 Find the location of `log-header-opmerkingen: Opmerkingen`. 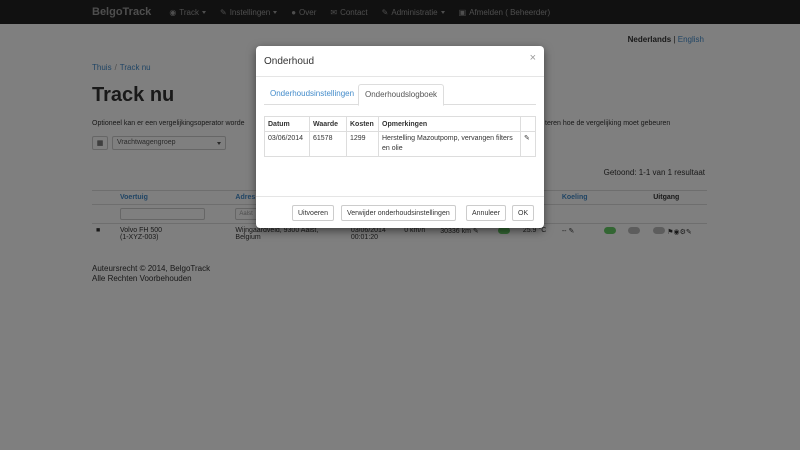

log-header-opmerkingen: Opmerkingen is located at coordinates (449, 124).